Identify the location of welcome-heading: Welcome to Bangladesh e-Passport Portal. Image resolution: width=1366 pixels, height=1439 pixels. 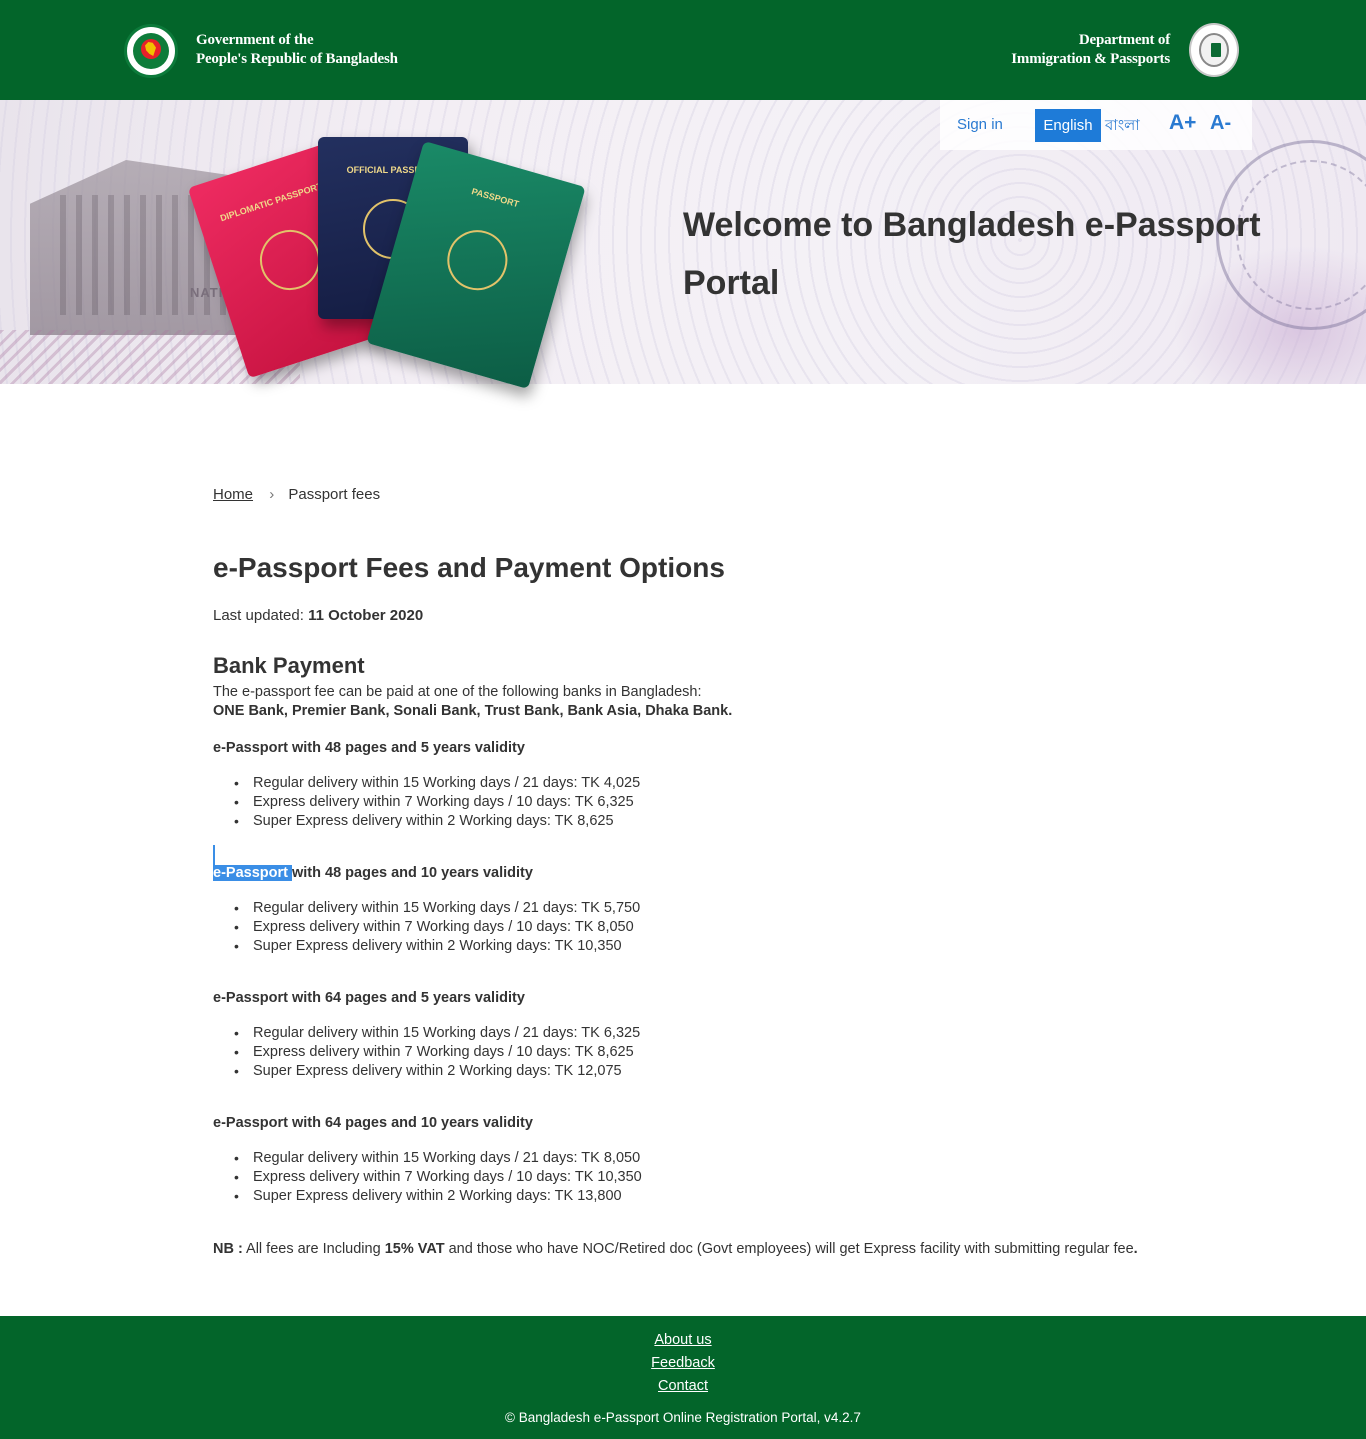
(972, 254).